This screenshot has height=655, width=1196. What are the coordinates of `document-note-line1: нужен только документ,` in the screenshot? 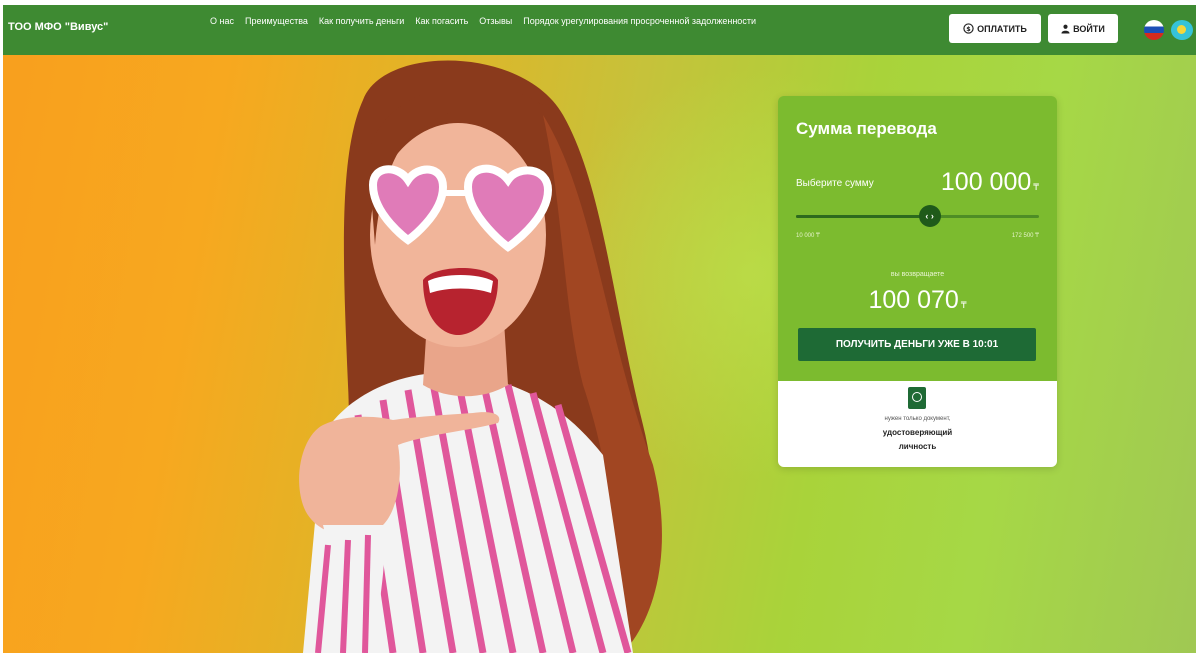 It's located at (917, 419).